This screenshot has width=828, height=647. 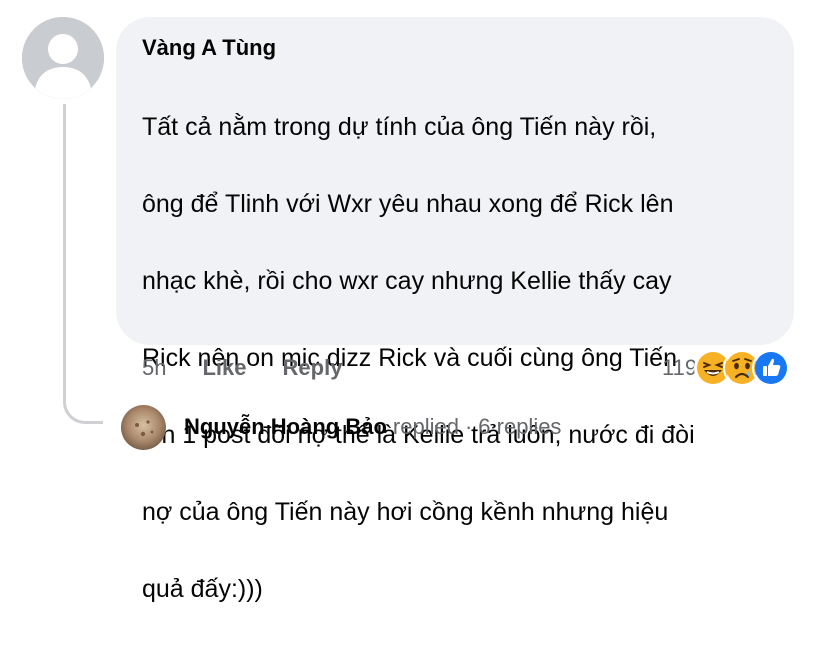 What do you see at coordinates (285, 427) in the screenshot?
I see `replier-name: Nguyễn Hoàng Bảo` at bounding box center [285, 427].